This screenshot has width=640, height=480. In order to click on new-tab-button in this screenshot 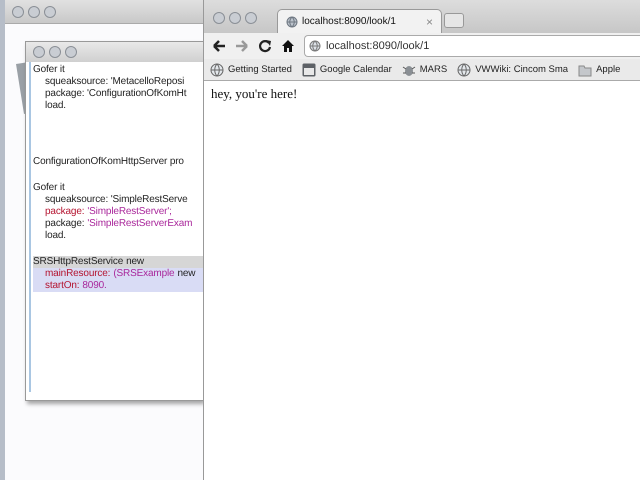, I will do `click(454, 20)`.